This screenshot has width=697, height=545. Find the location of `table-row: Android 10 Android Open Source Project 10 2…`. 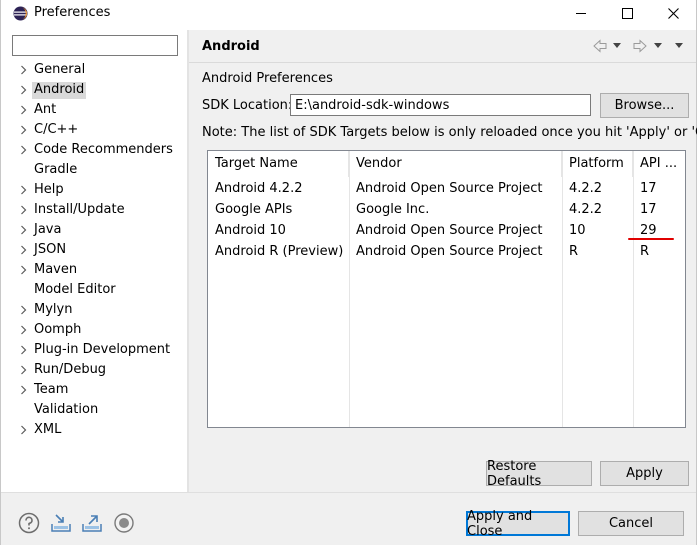

table-row: Android 10 Android Open Source Project 10 2… is located at coordinates (446, 230).